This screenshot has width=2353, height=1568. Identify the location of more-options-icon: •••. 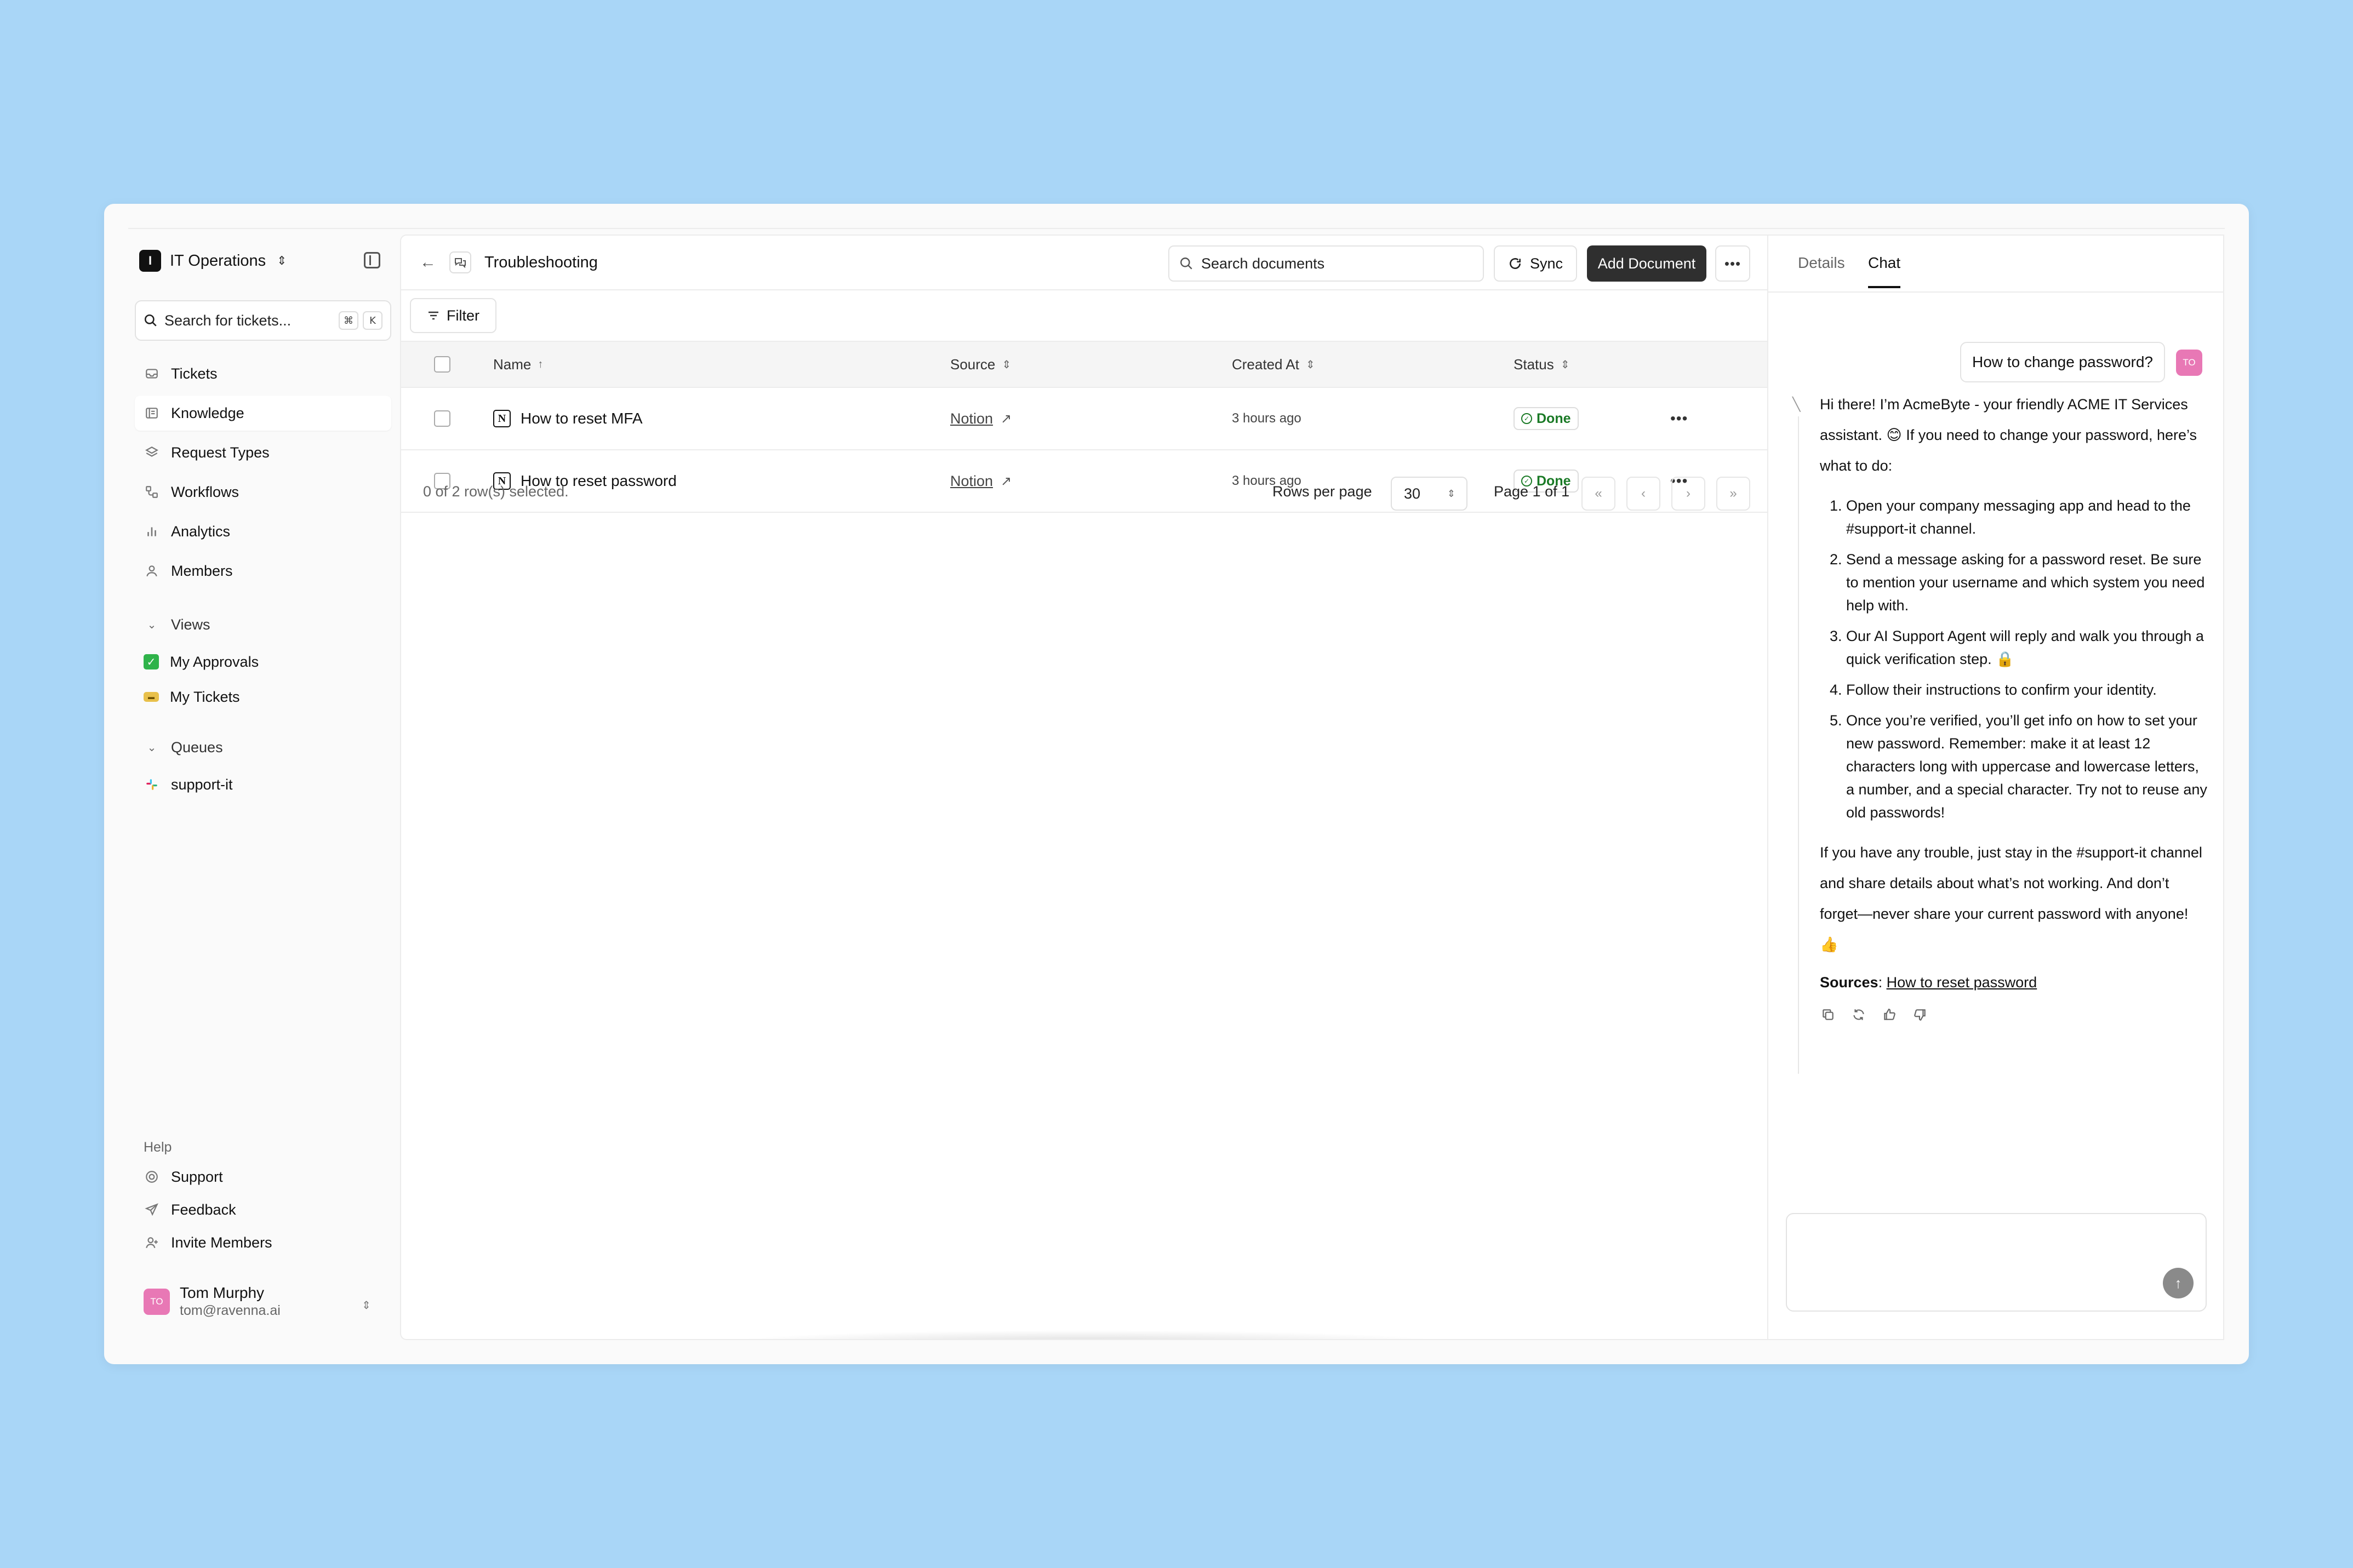
(1732, 263).